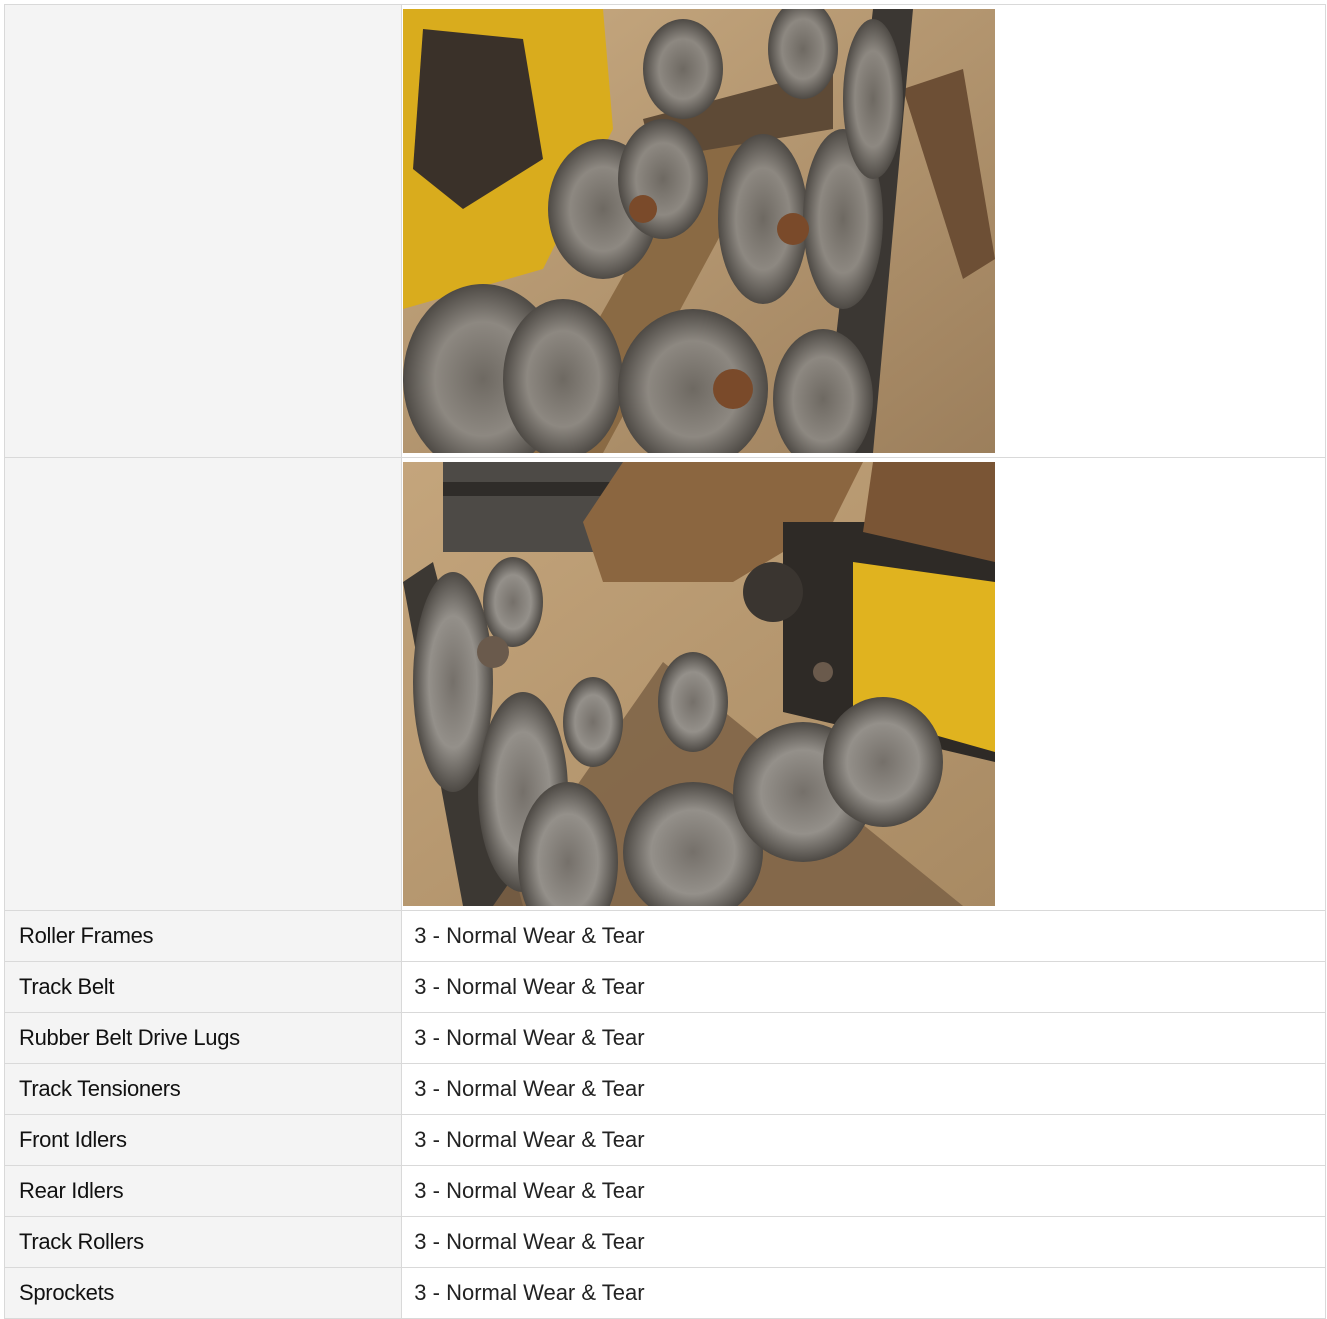 The width and height of the screenshot is (1327, 1319). Describe the element at coordinates (203, 936) in the screenshot. I see `row-label: Roller Frames` at that location.